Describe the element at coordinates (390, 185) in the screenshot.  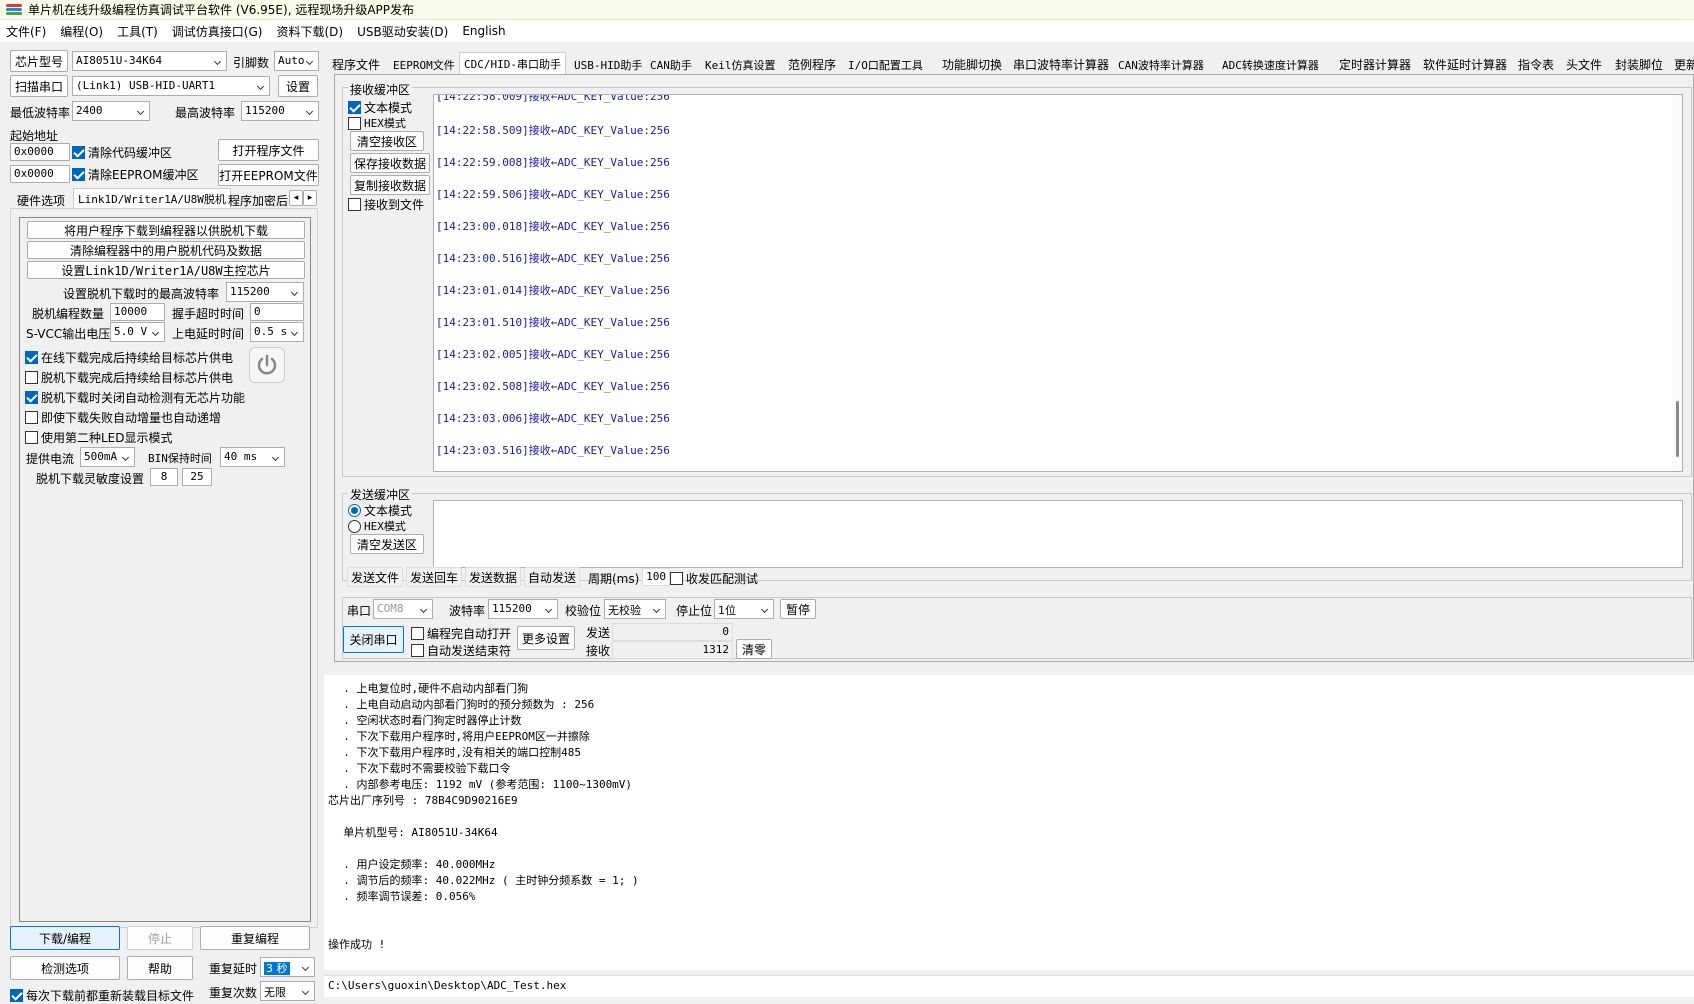
I see `copy-receive-button: 复制接收数据` at that location.